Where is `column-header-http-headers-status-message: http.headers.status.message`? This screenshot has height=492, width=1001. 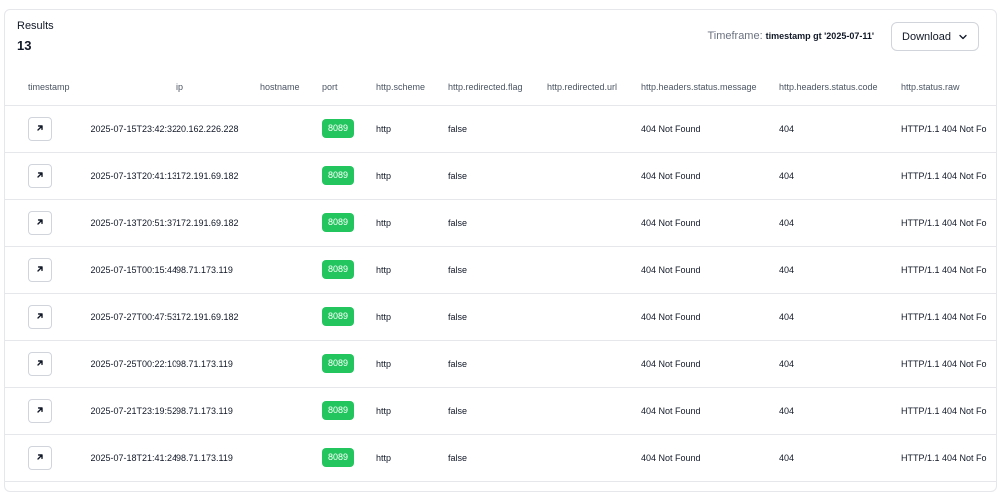
column-header-http-headers-status-message: http.headers.status.message is located at coordinates (710, 88).